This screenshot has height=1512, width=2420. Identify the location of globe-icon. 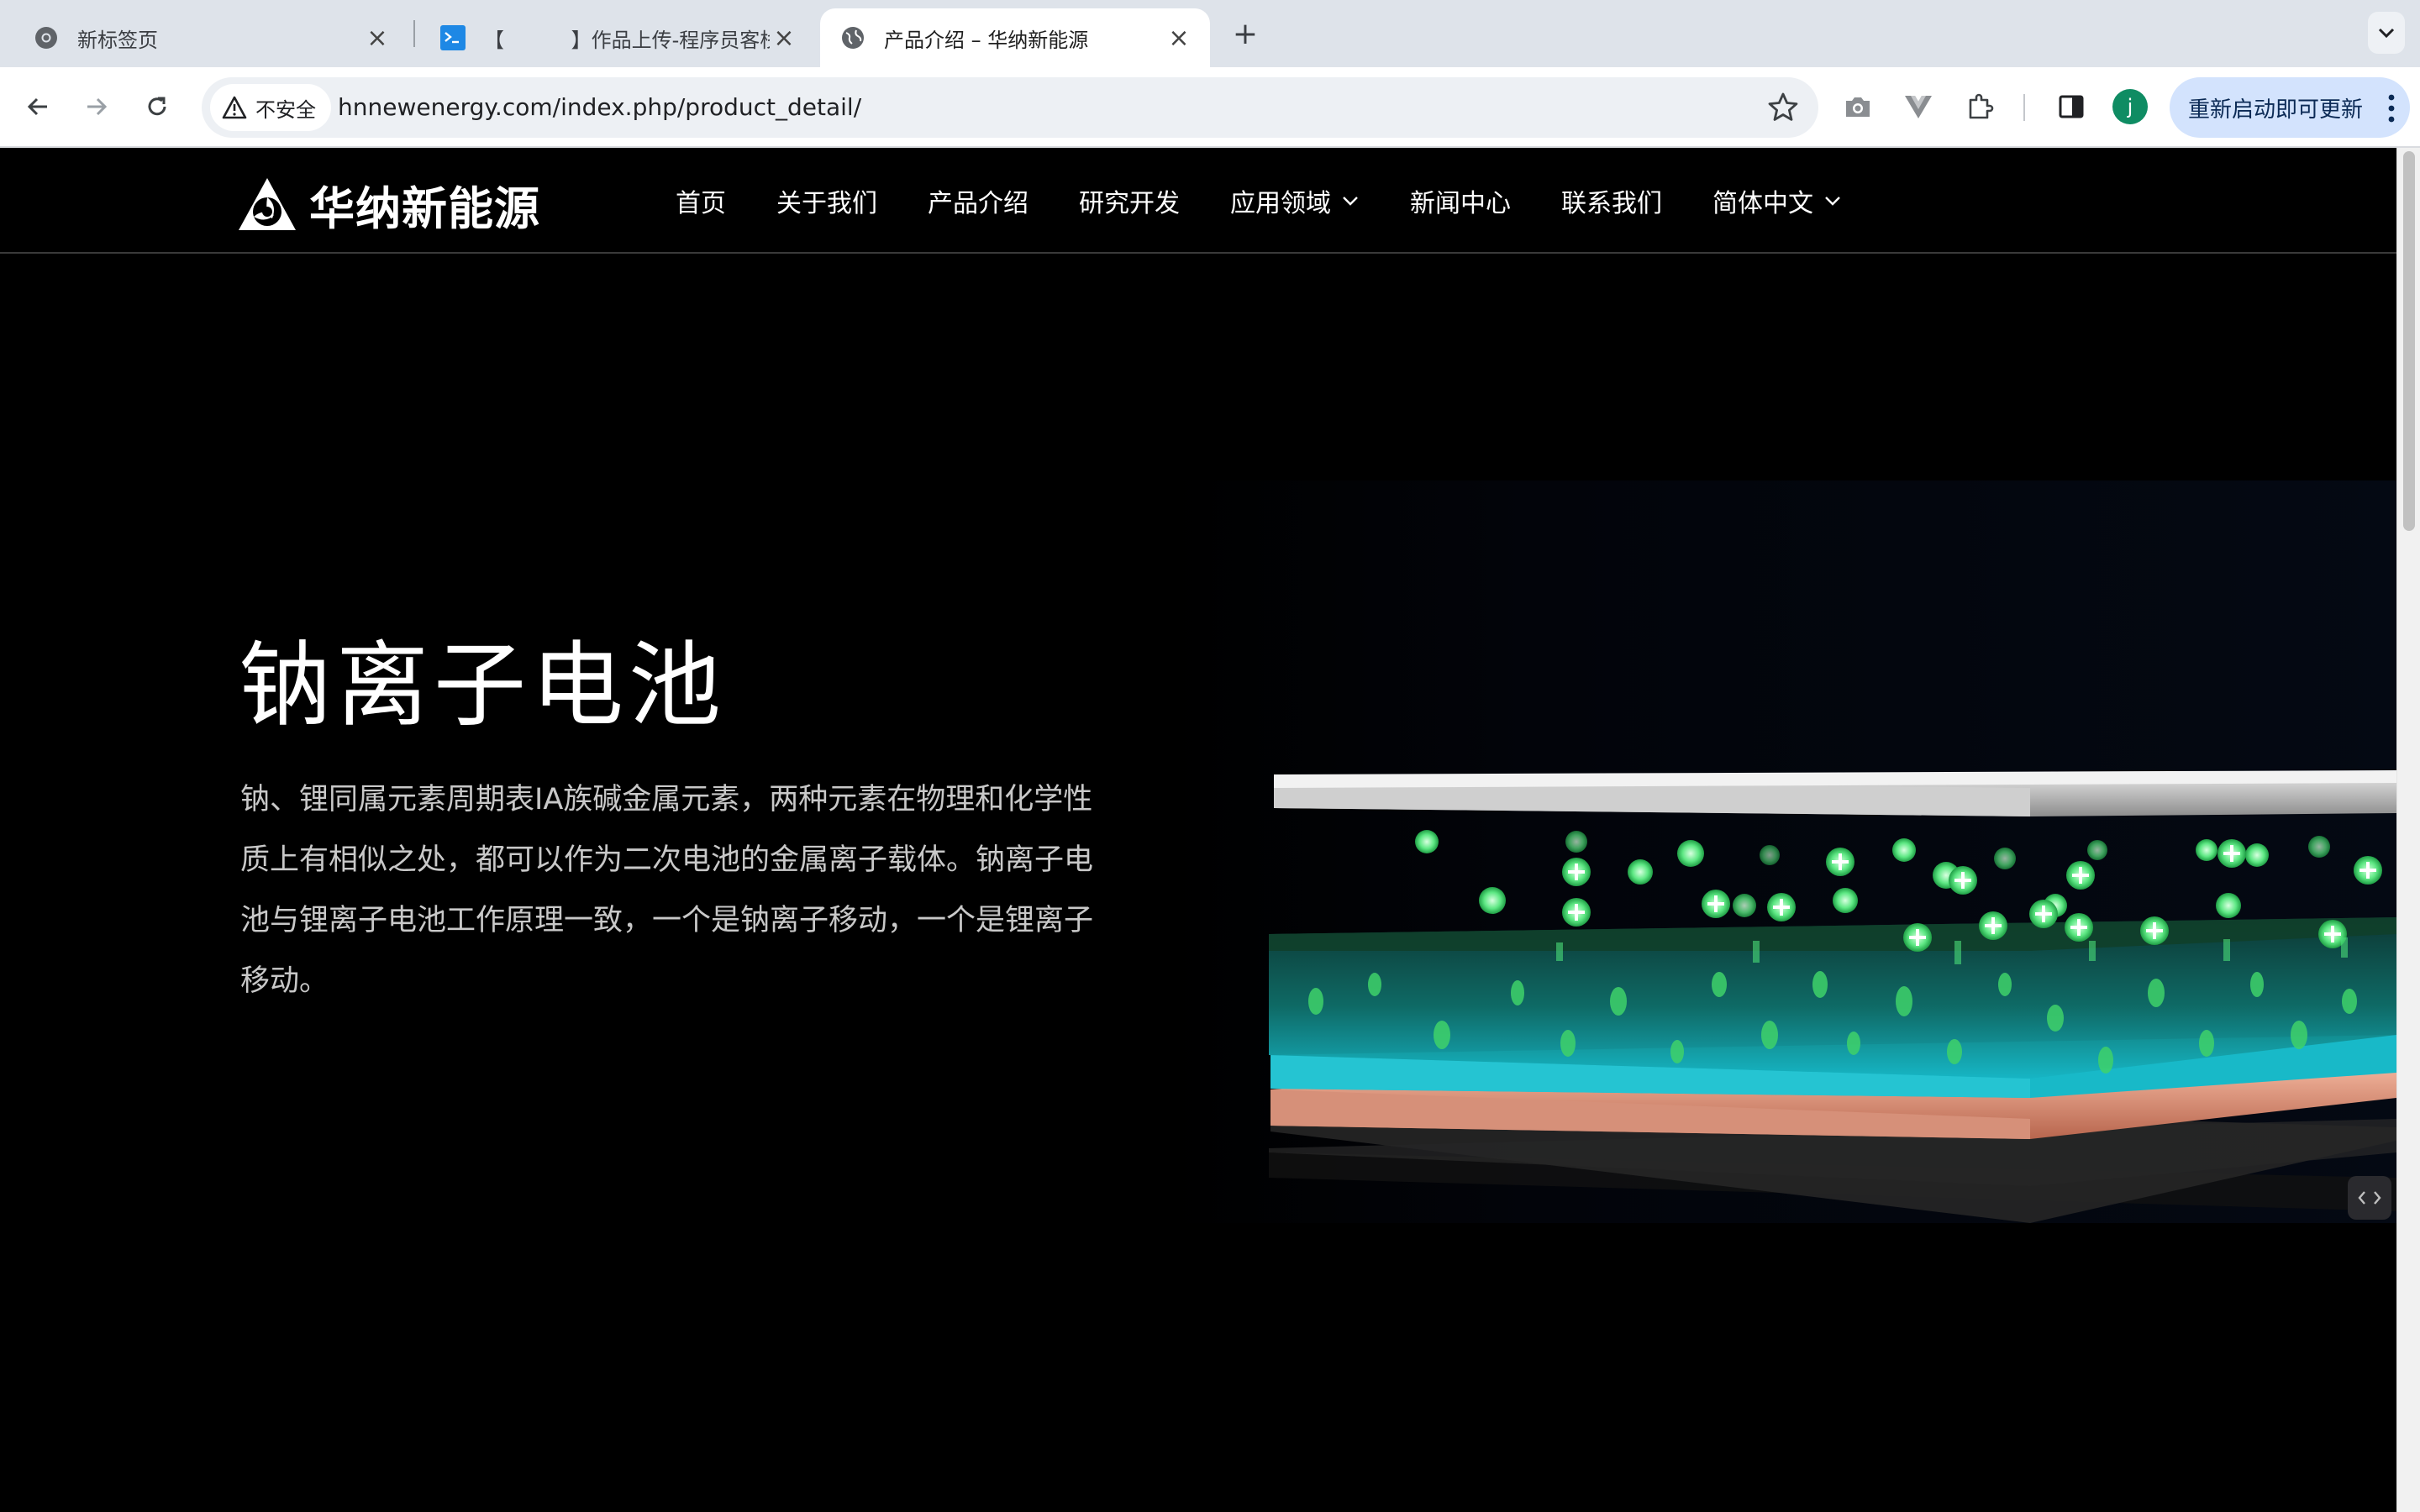
(853, 38).